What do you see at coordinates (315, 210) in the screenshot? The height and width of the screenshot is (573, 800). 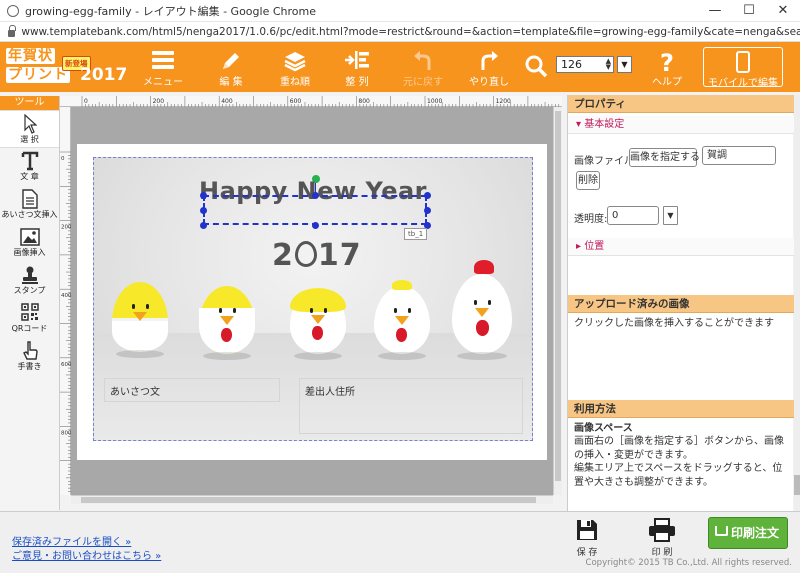 I see `selection-box` at bounding box center [315, 210].